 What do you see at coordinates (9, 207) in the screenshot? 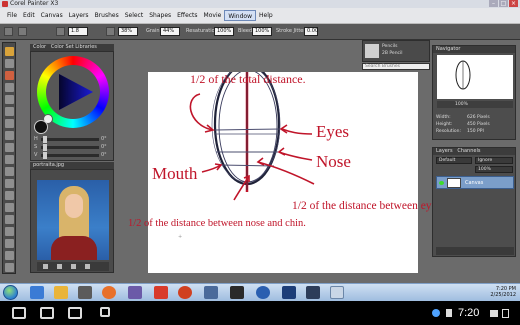
I see `cloner-tool-icon` at bounding box center [9, 207].